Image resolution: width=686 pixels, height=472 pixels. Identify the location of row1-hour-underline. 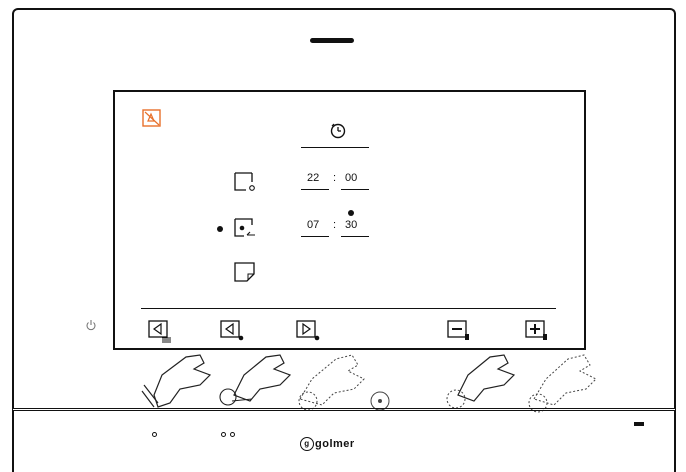
(315, 190).